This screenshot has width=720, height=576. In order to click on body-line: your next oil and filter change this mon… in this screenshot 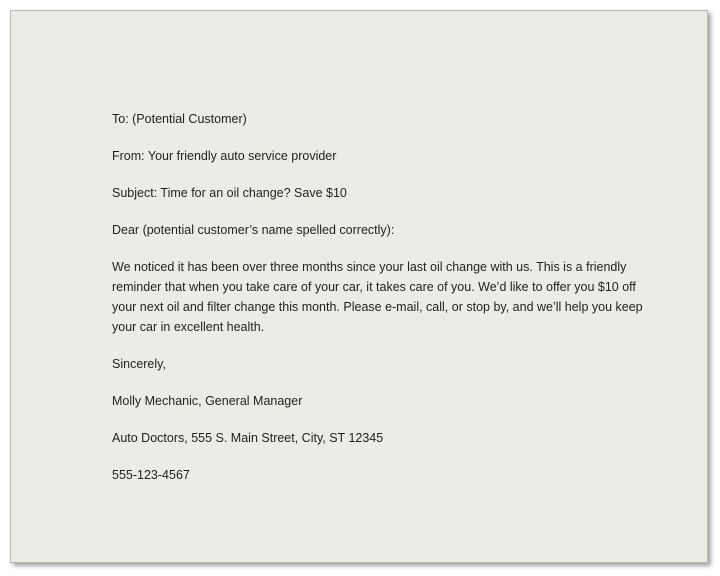, I will do `click(377, 307)`.